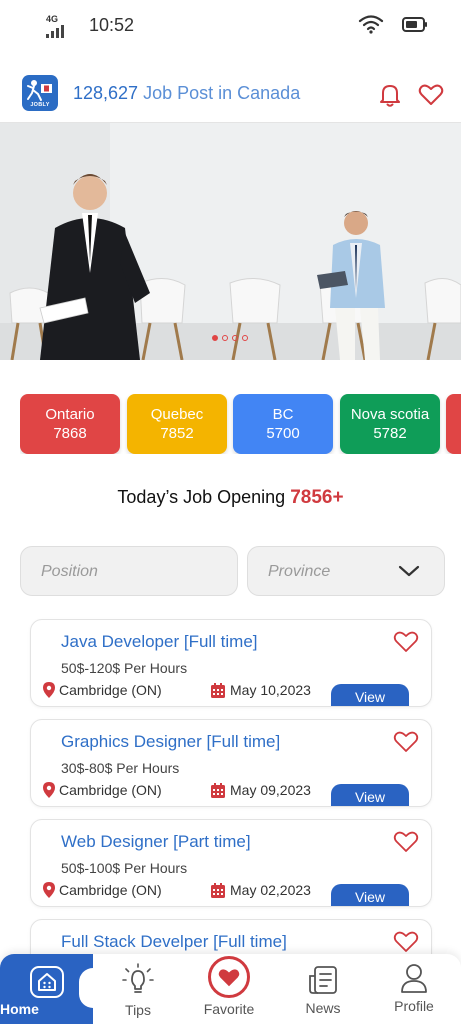  Describe the element at coordinates (170, 742) in the screenshot. I see `job-title: Graphics Designer [Full time]` at that location.